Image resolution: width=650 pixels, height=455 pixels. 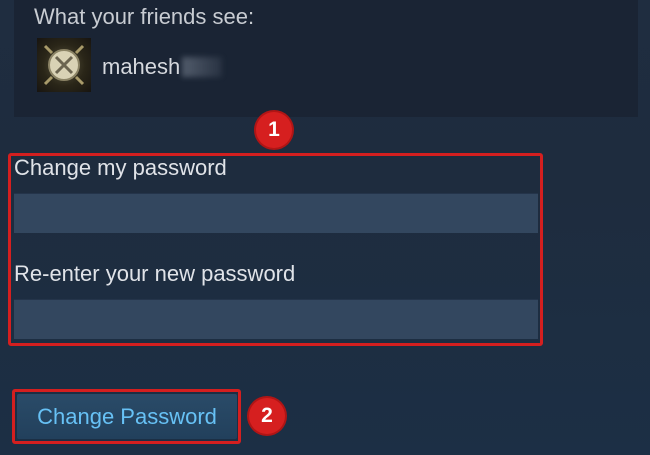 I want to click on step-marker-2: 2, so click(x=267, y=416).